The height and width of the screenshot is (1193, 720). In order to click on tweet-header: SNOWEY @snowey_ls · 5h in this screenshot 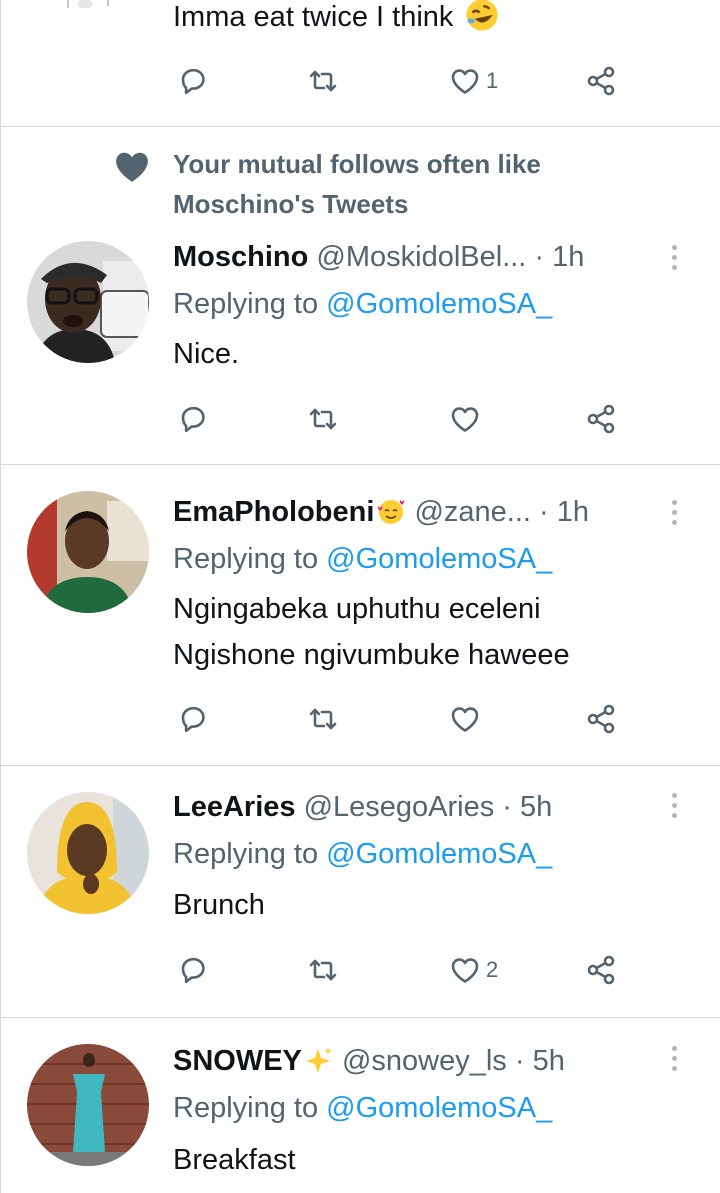, I will do `click(416, 1061)`.